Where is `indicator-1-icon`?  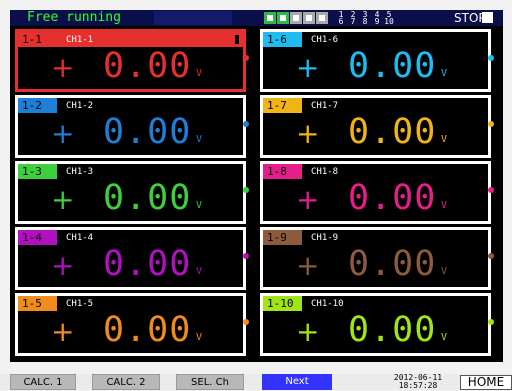
indicator-1-icon is located at coordinates (270, 18).